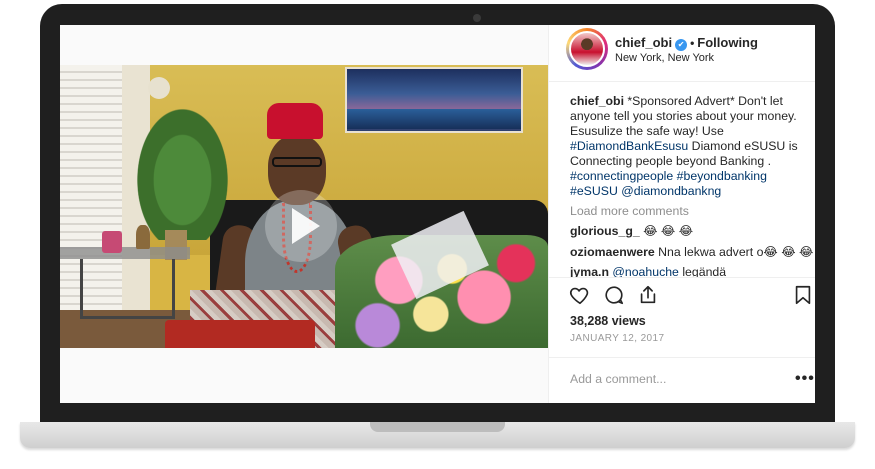 The height and width of the screenshot is (469, 875). I want to click on add-comment-section: •••, so click(682, 380).